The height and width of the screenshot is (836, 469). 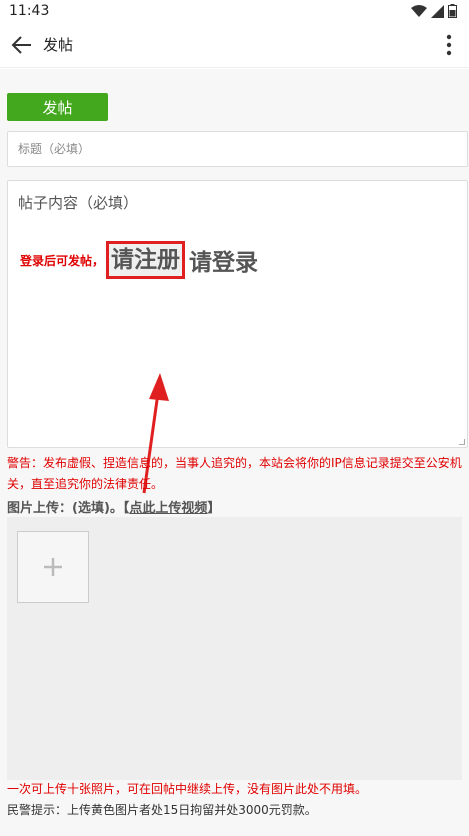 I want to click on plus-icon, so click(x=53, y=567).